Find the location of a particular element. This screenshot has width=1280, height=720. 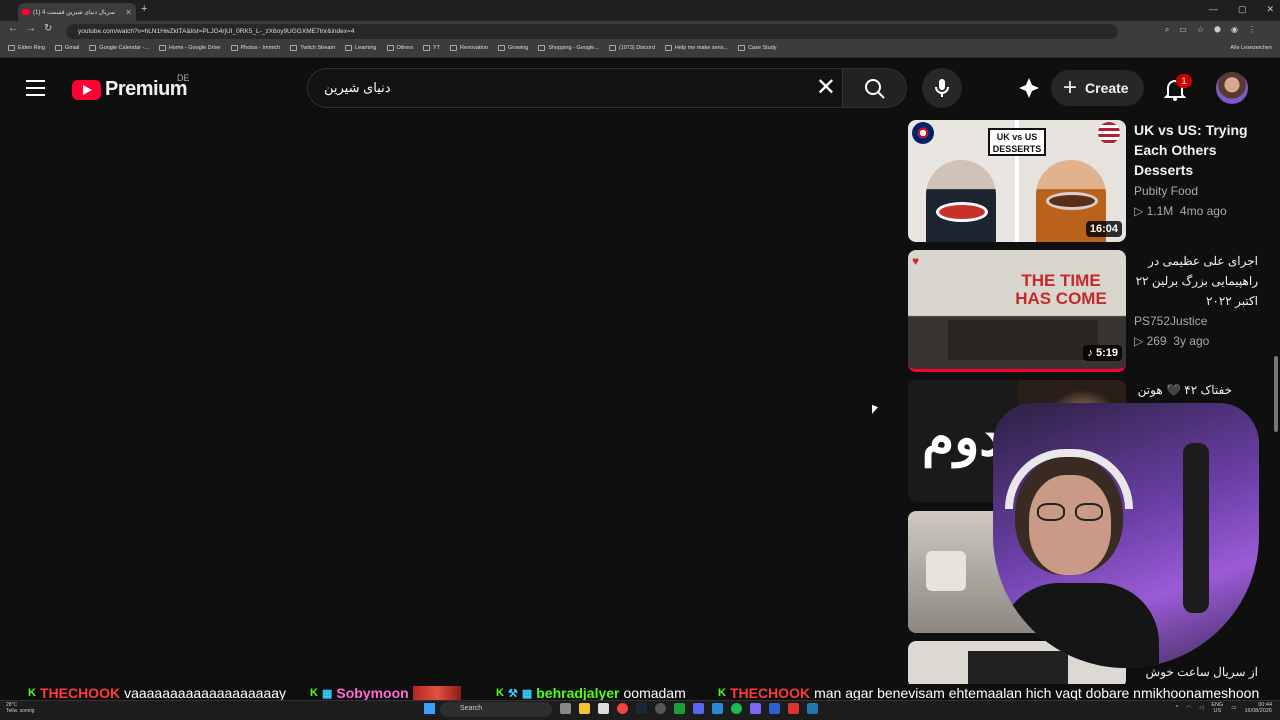

maximize-icon: ▢ is located at coordinates (1242, 9).